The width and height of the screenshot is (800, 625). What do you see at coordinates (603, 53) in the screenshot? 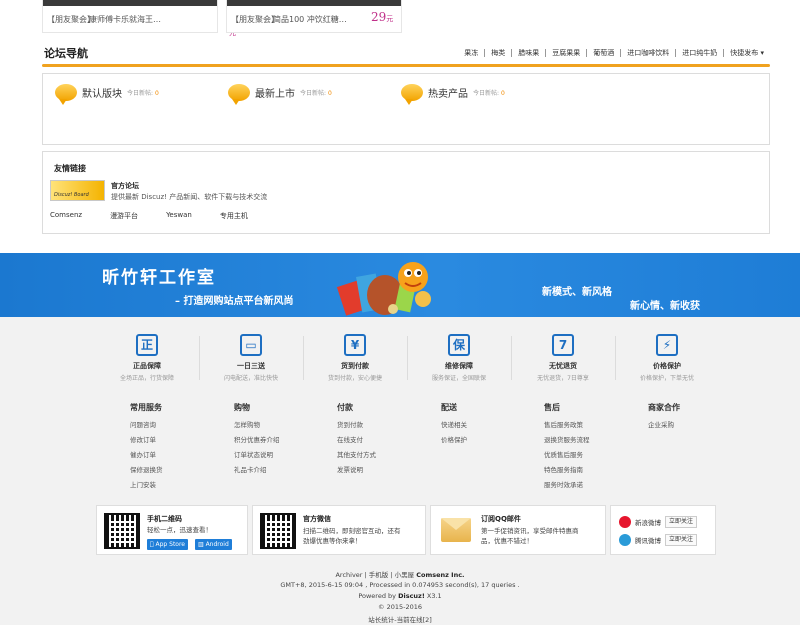
I see `nav-link: 葡萄酒` at bounding box center [603, 53].